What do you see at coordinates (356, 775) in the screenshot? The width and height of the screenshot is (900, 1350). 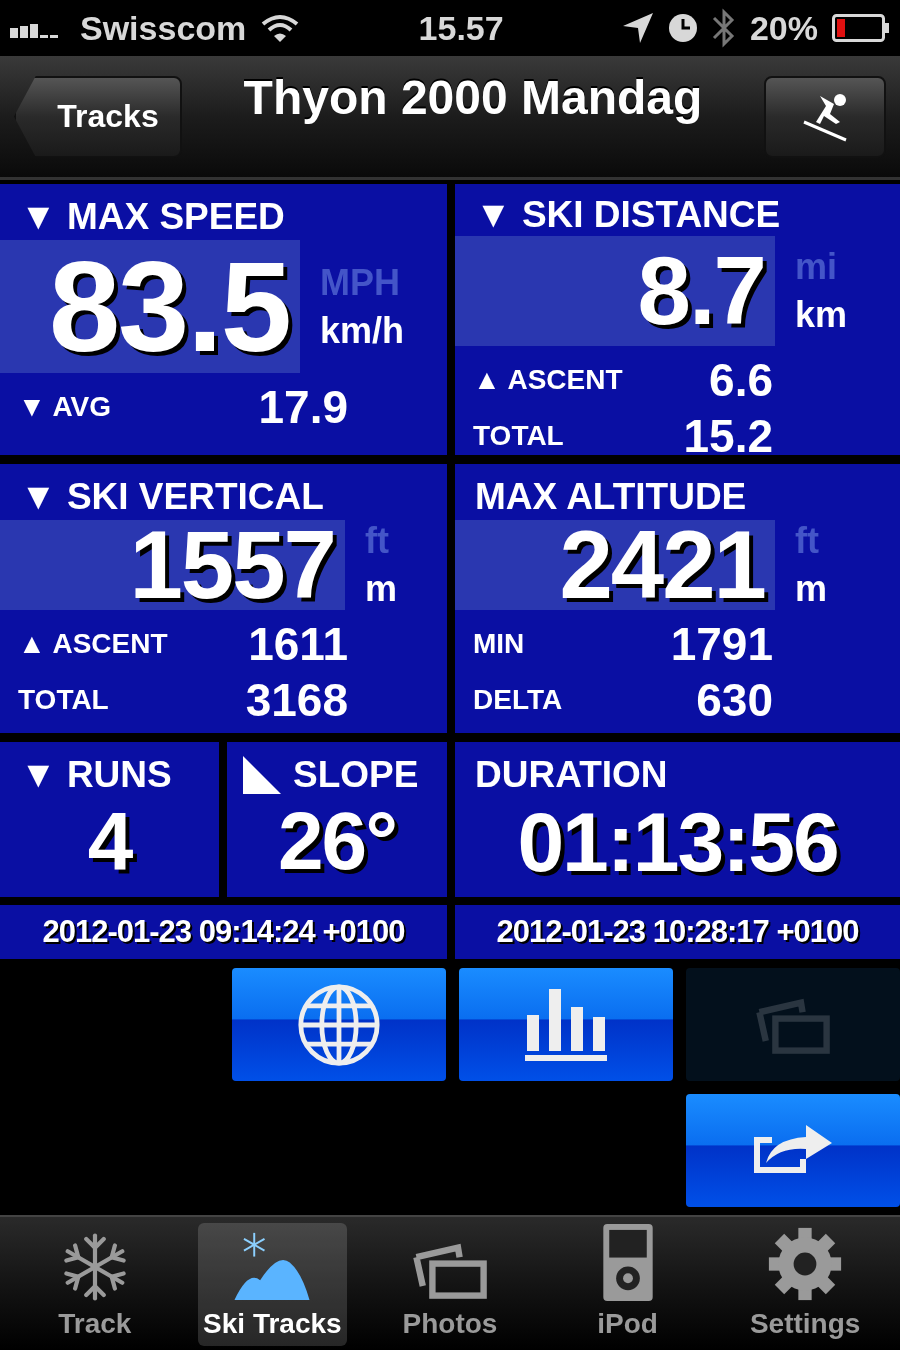 I see `stat-title: SLOPE` at bounding box center [356, 775].